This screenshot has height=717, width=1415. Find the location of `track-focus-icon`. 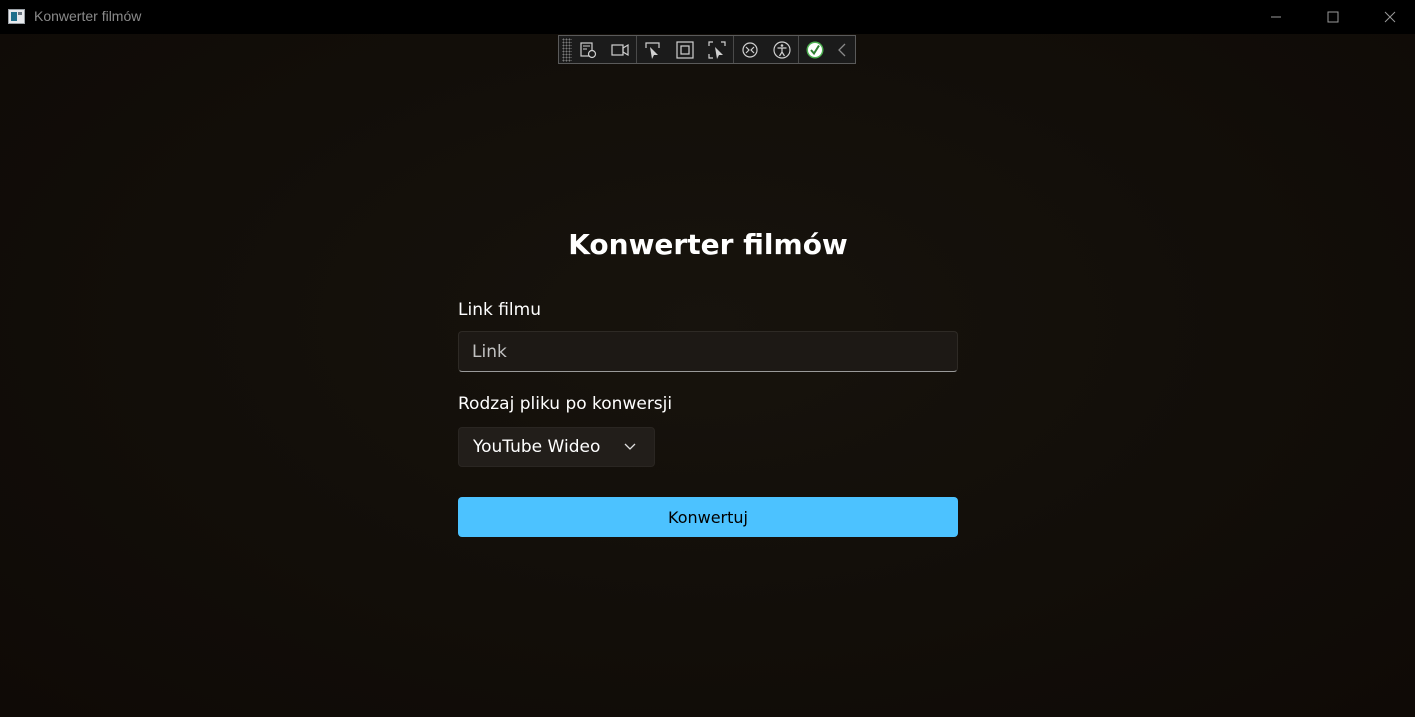

track-focus-icon is located at coordinates (717, 49).